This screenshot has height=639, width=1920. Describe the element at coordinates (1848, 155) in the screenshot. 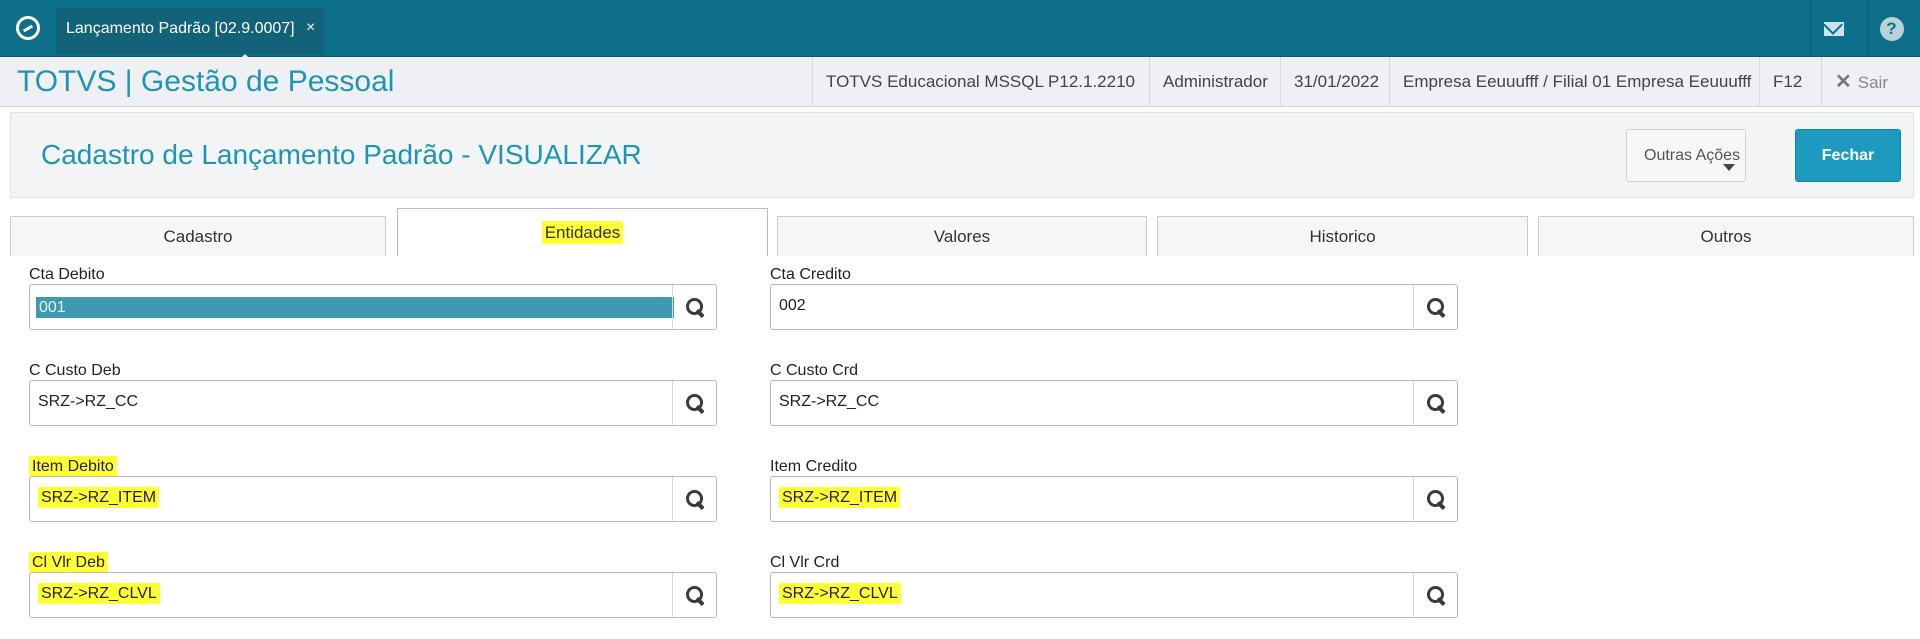

I see `close-button: Fechar` at that location.